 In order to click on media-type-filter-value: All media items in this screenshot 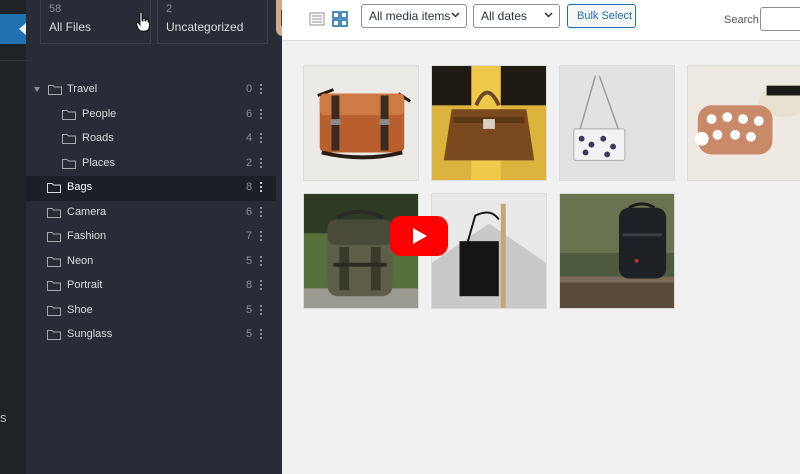, I will do `click(410, 16)`.